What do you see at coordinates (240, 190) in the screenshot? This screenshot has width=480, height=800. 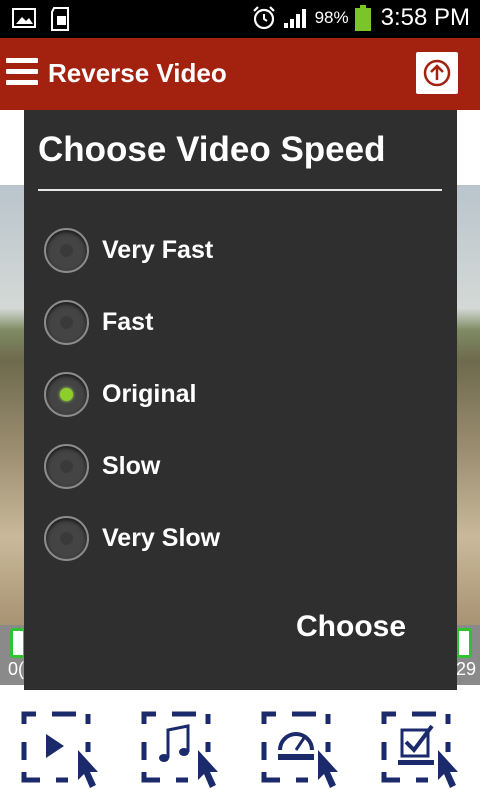 I see `dialog-divider` at bounding box center [240, 190].